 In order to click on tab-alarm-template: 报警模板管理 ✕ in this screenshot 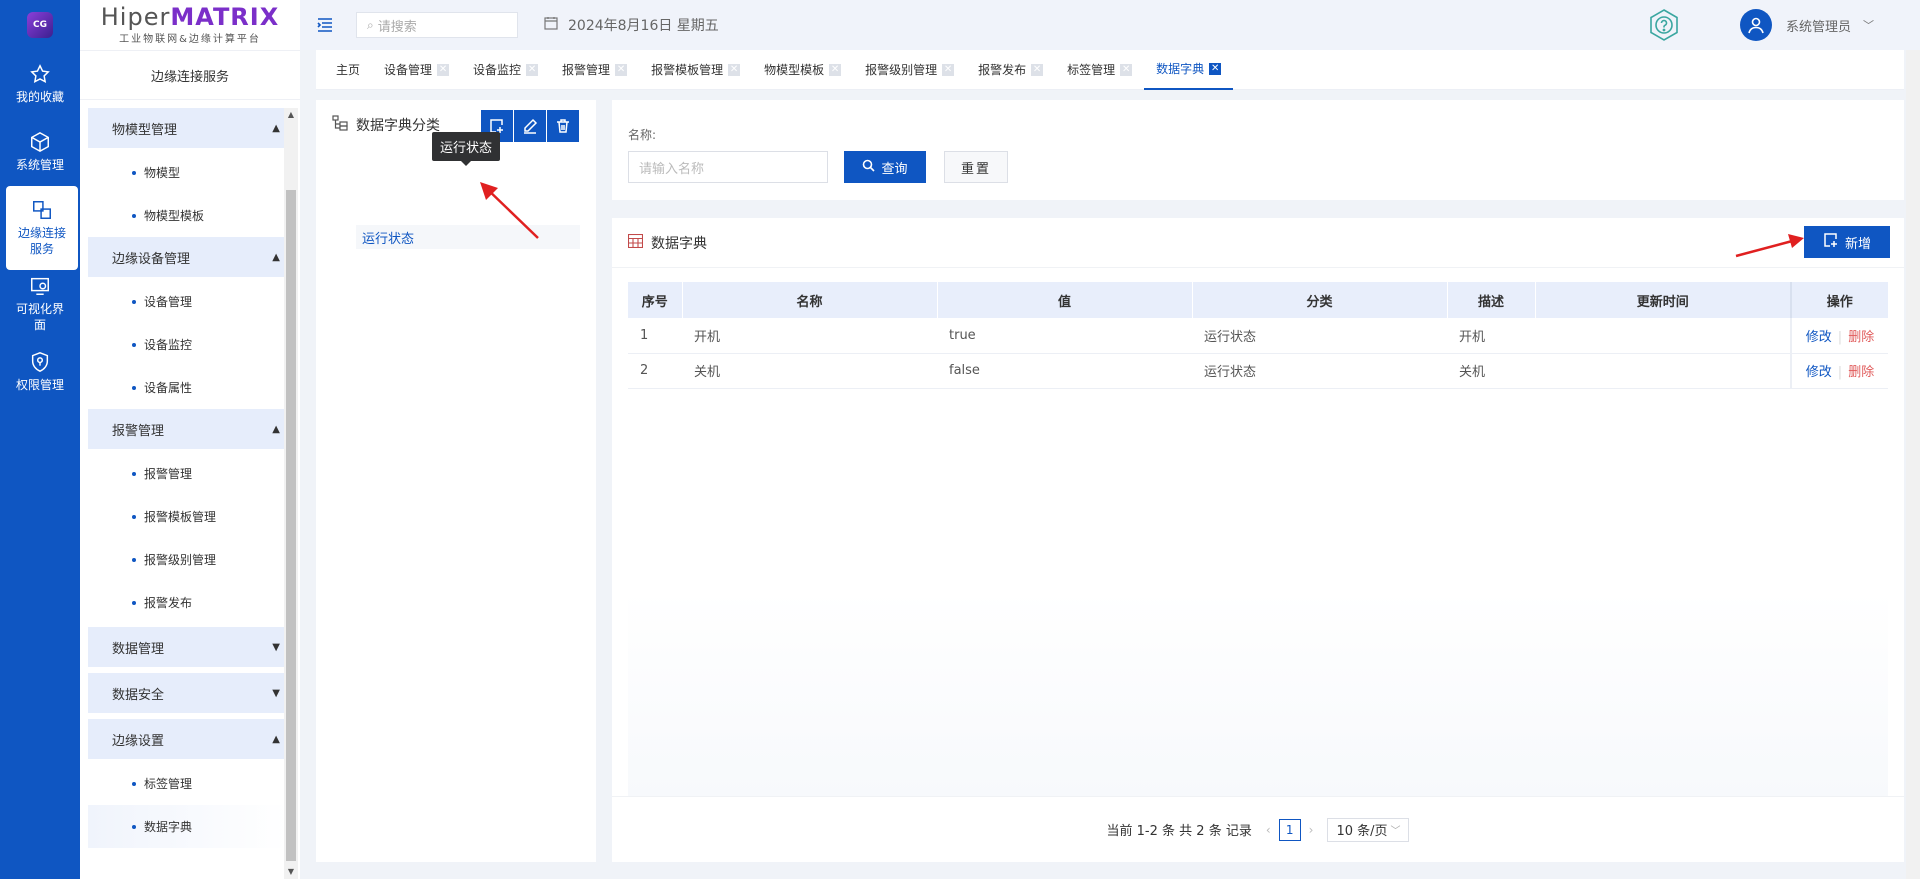, I will do `click(695, 70)`.